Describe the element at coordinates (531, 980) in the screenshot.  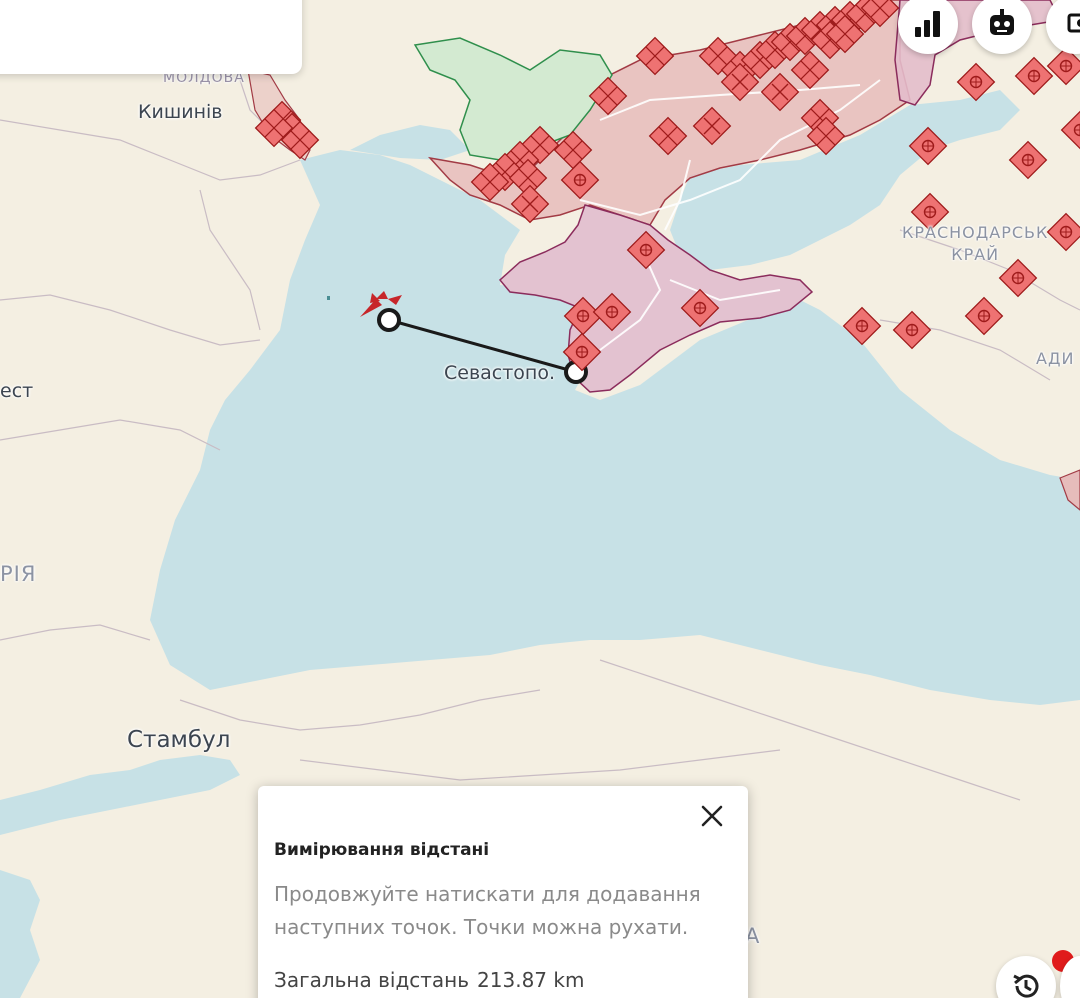
I see `total-distance-value: 213.87 km` at that location.